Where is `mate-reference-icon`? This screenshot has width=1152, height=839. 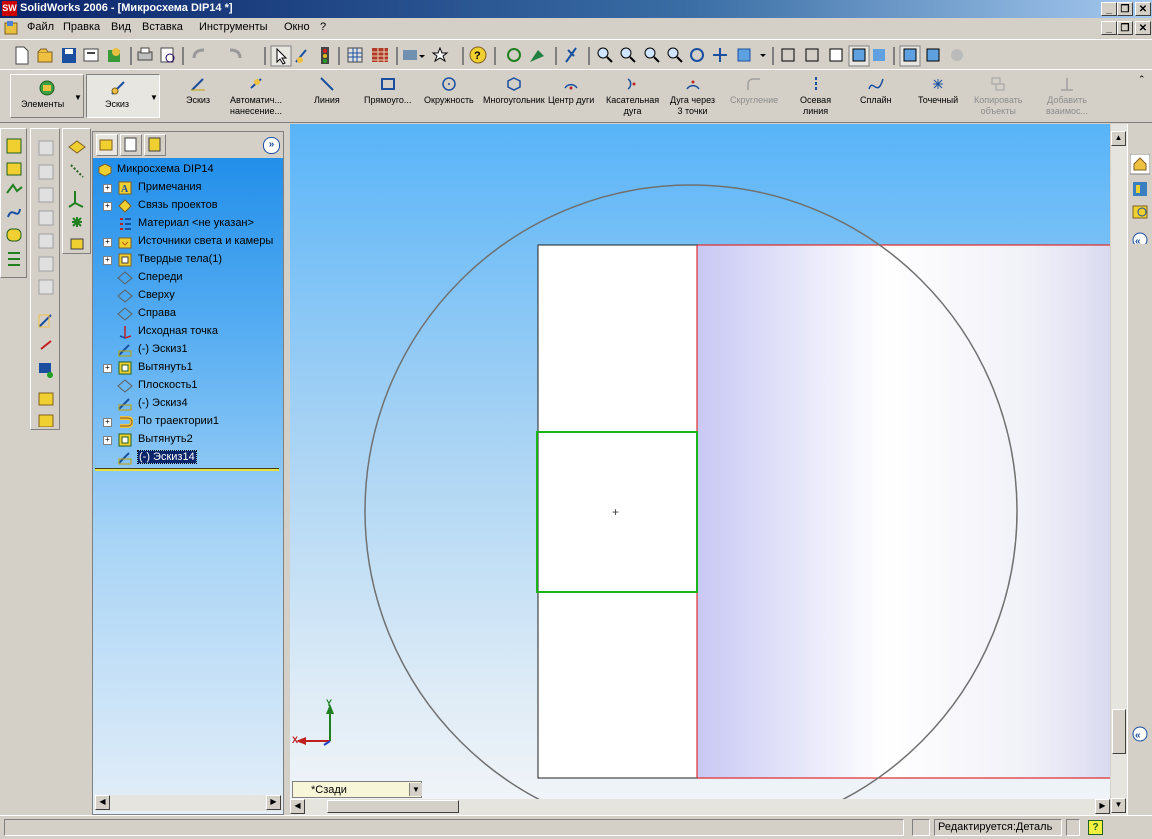
mate-reference-icon is located at coordinates (77, 244).